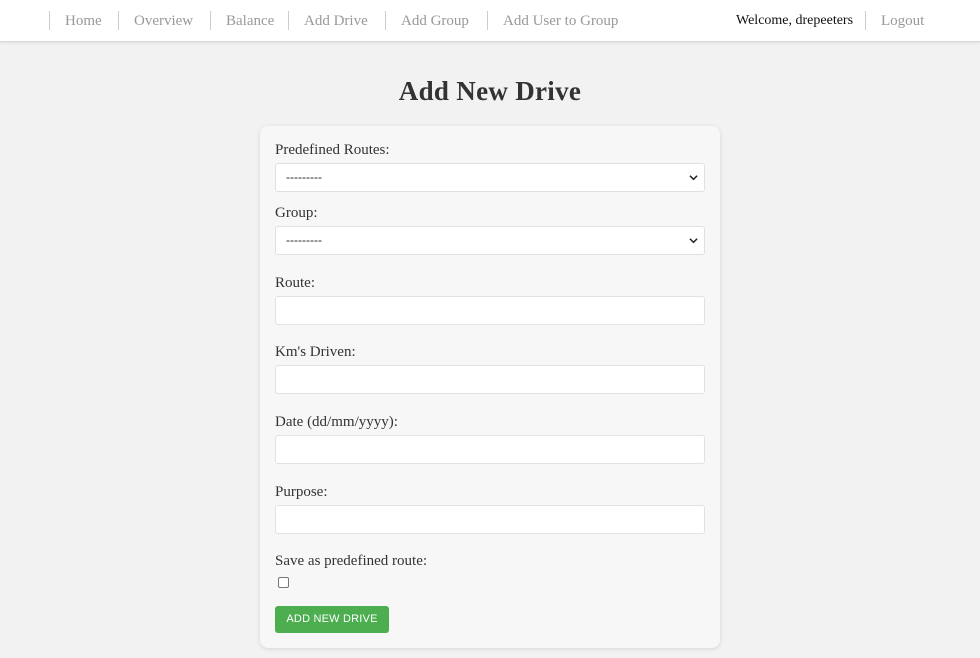 The width and height of the screenshot is (980, 658). What do you see at coordinates (304, 177) in the screenshot?
I see `predefined-routes-selected-value: ---------` at bounding box center [304, 177].